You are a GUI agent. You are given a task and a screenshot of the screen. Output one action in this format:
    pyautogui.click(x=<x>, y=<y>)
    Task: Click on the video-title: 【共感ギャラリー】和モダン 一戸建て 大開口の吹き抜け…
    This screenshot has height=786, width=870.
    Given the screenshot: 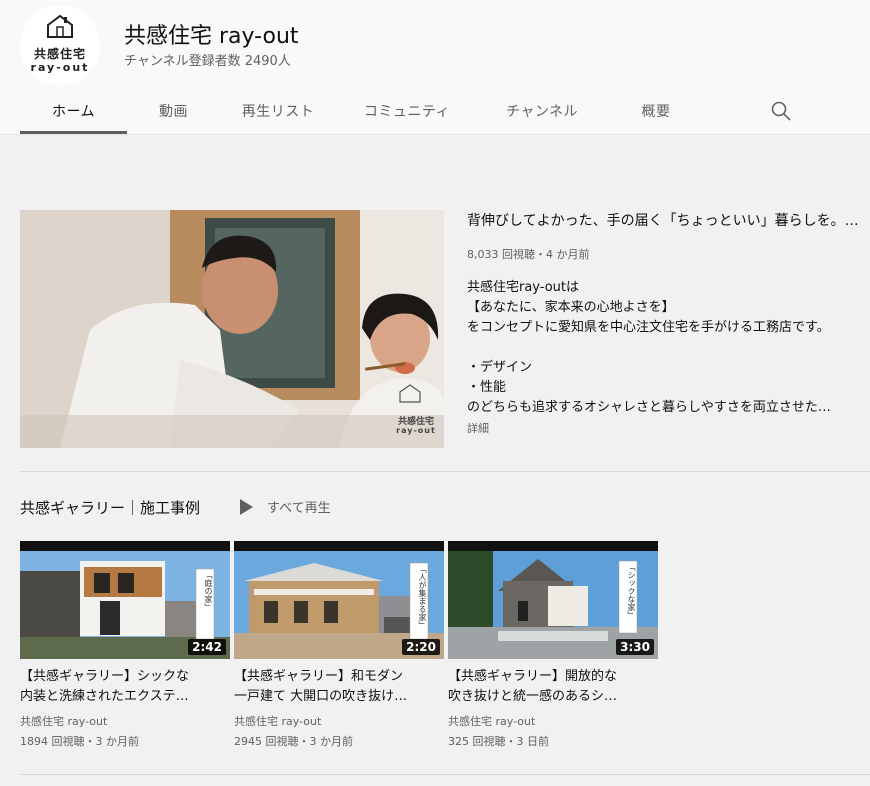 What is the action you would take?
    pyautogui.click(x=339, y=687)
    